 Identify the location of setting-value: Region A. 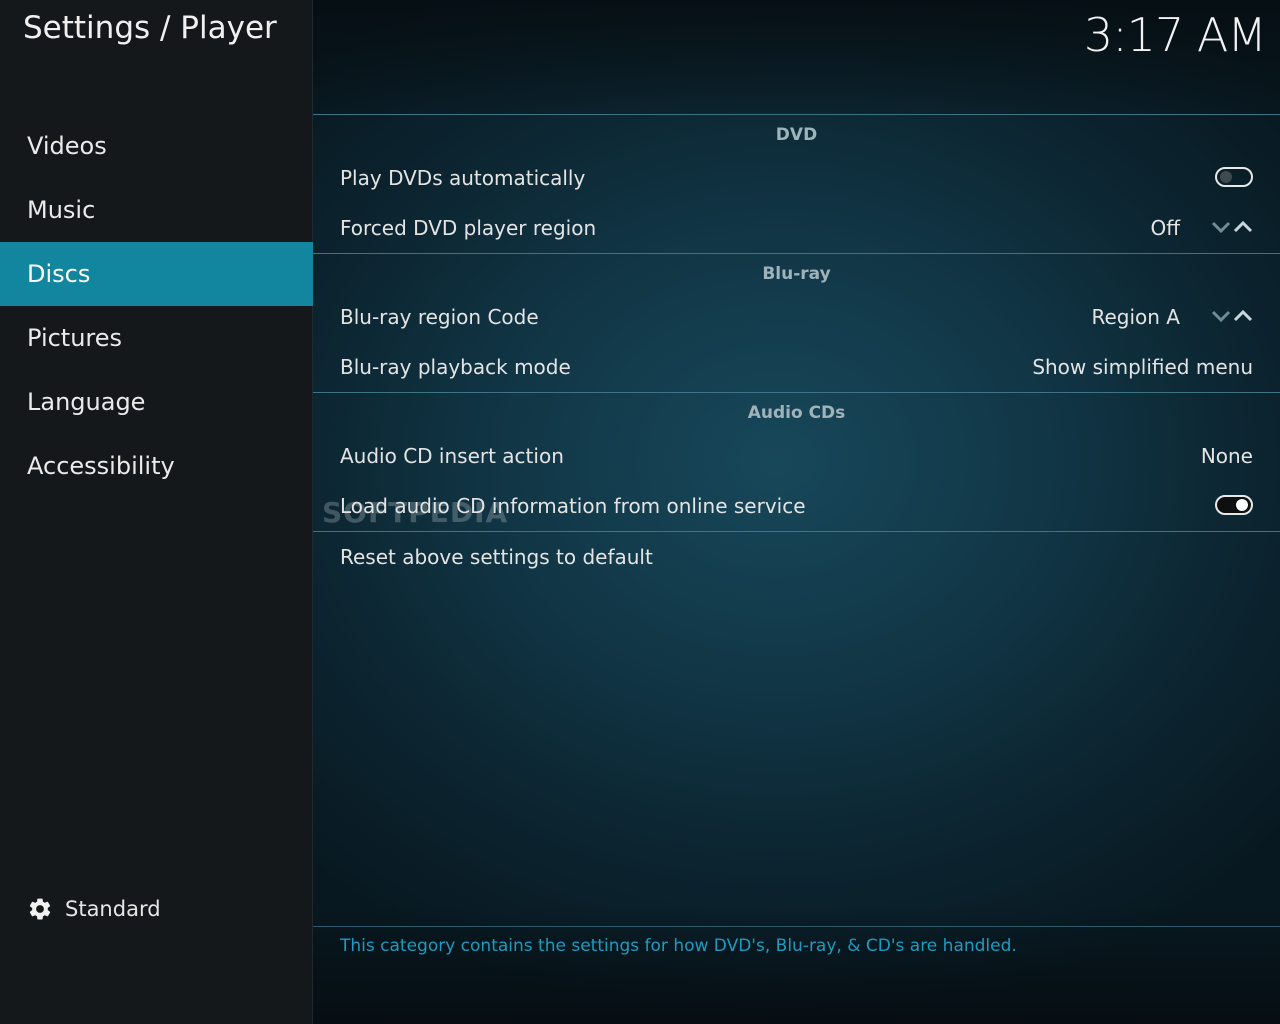
(1135, 317).